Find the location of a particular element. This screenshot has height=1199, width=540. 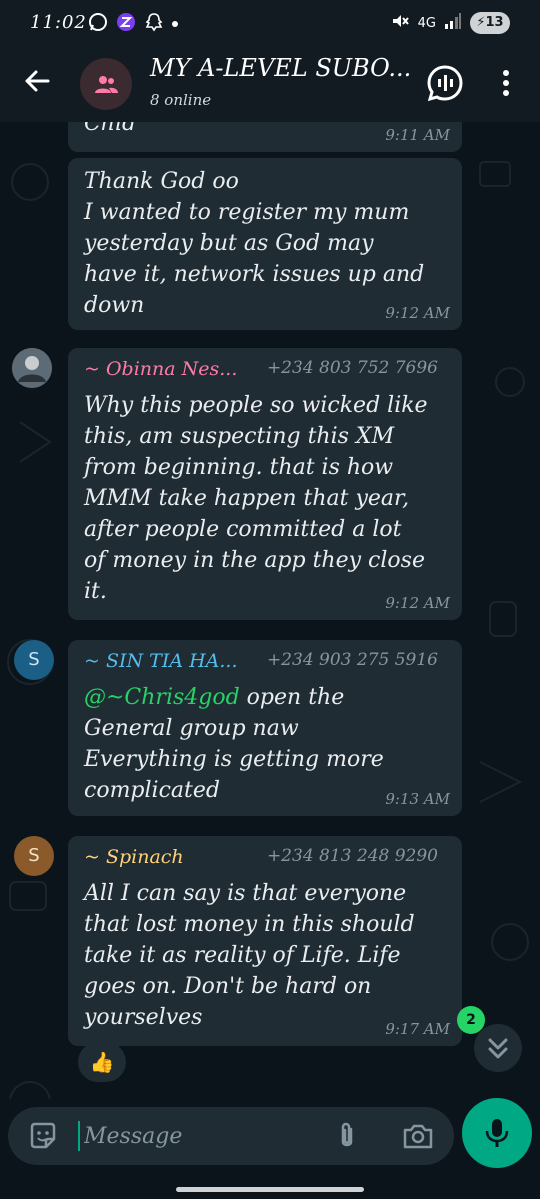

thumbs-up-icon: 👍 is located at coordinates (102, 1062).